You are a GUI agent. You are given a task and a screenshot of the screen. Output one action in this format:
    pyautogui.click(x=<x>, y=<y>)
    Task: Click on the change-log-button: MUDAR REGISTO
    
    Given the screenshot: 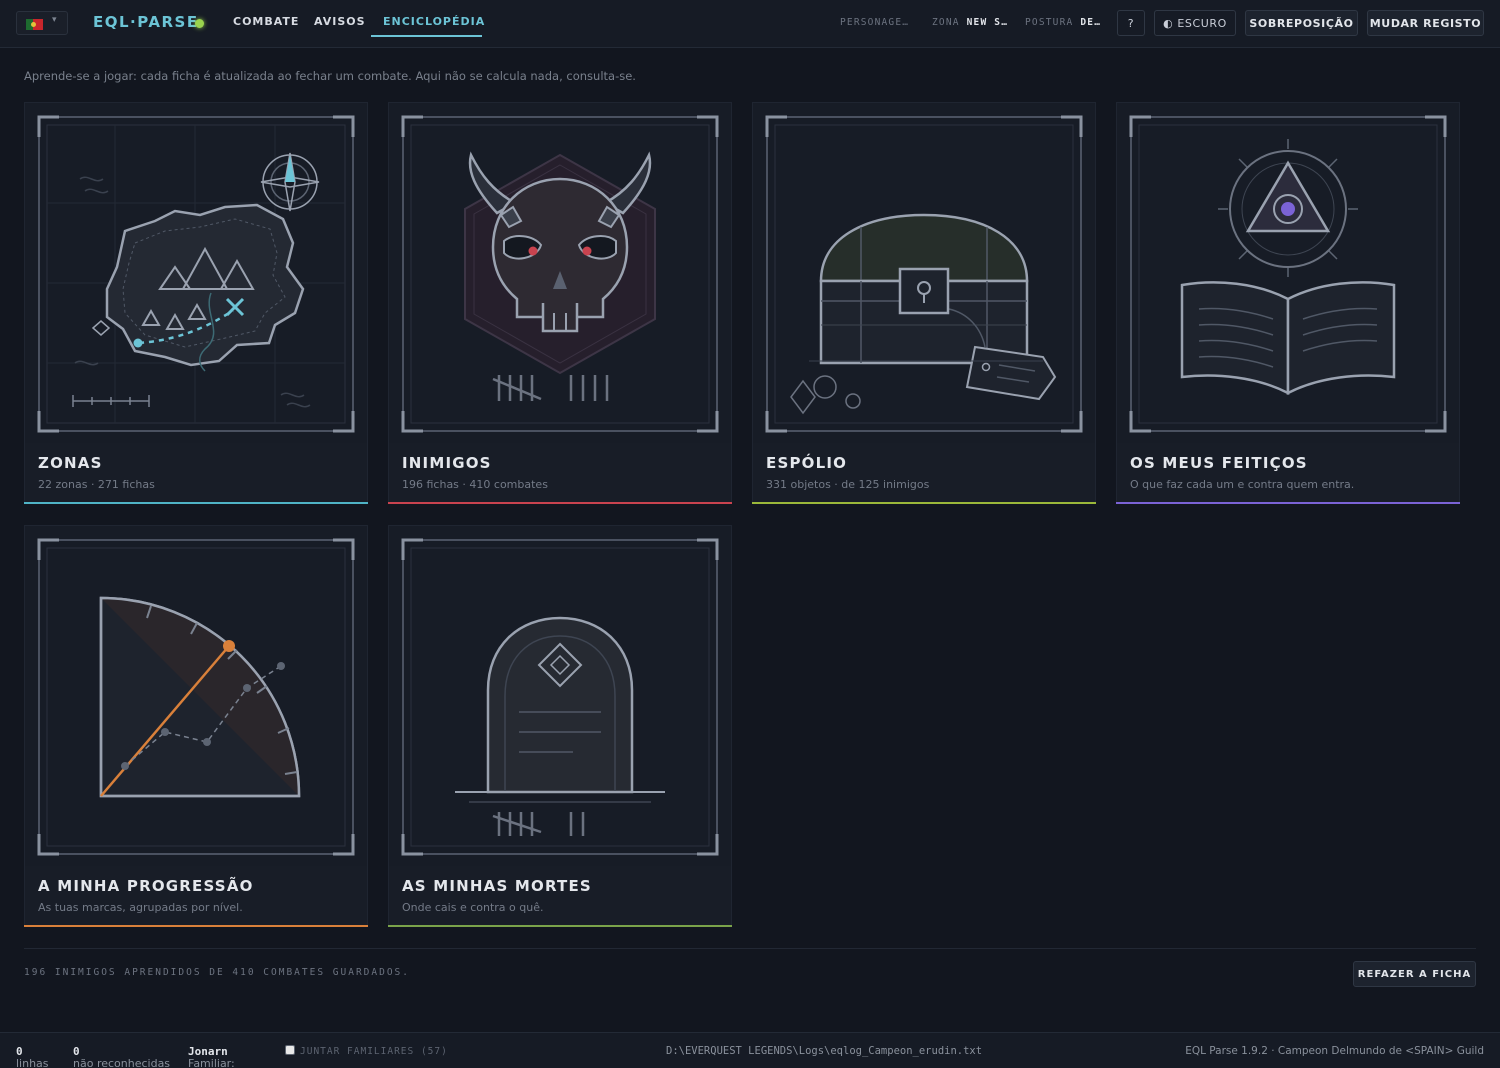 What is the action you would take?
    pyautogui.click(x=1425, y=23)
    